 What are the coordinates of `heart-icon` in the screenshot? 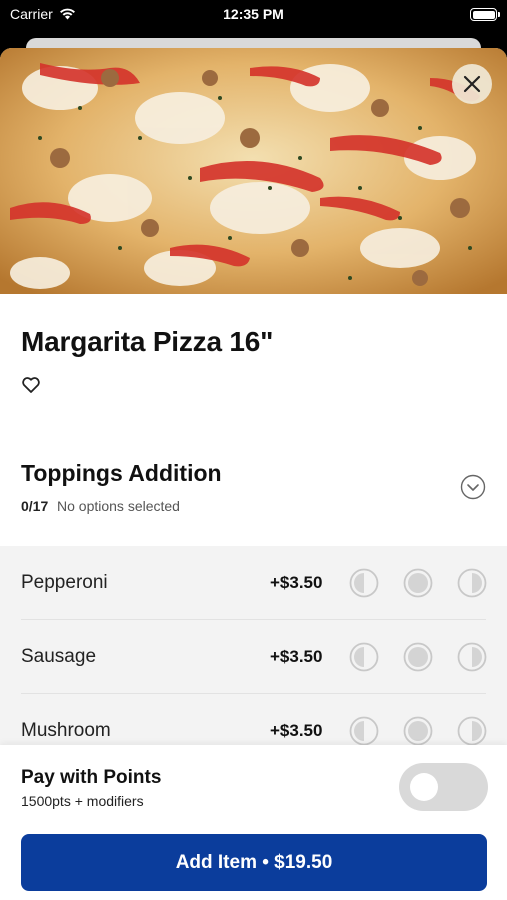 It's located at (31, 385).